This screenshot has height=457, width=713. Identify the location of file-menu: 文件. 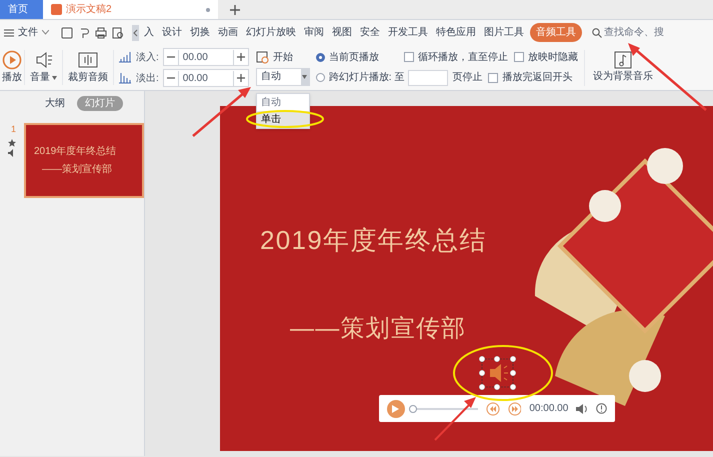
(26, 32).